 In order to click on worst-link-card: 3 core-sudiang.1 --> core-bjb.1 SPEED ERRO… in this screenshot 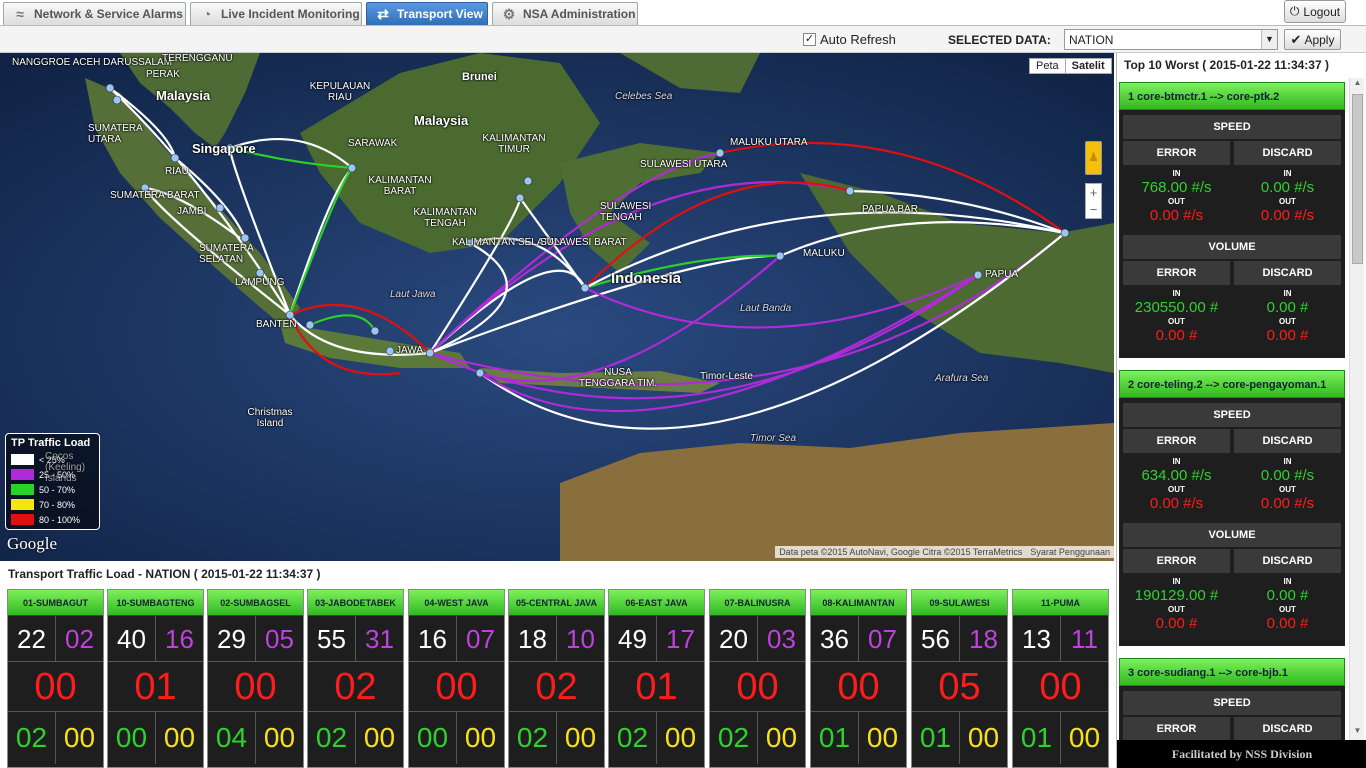, I will do `click(1232, 702)`.